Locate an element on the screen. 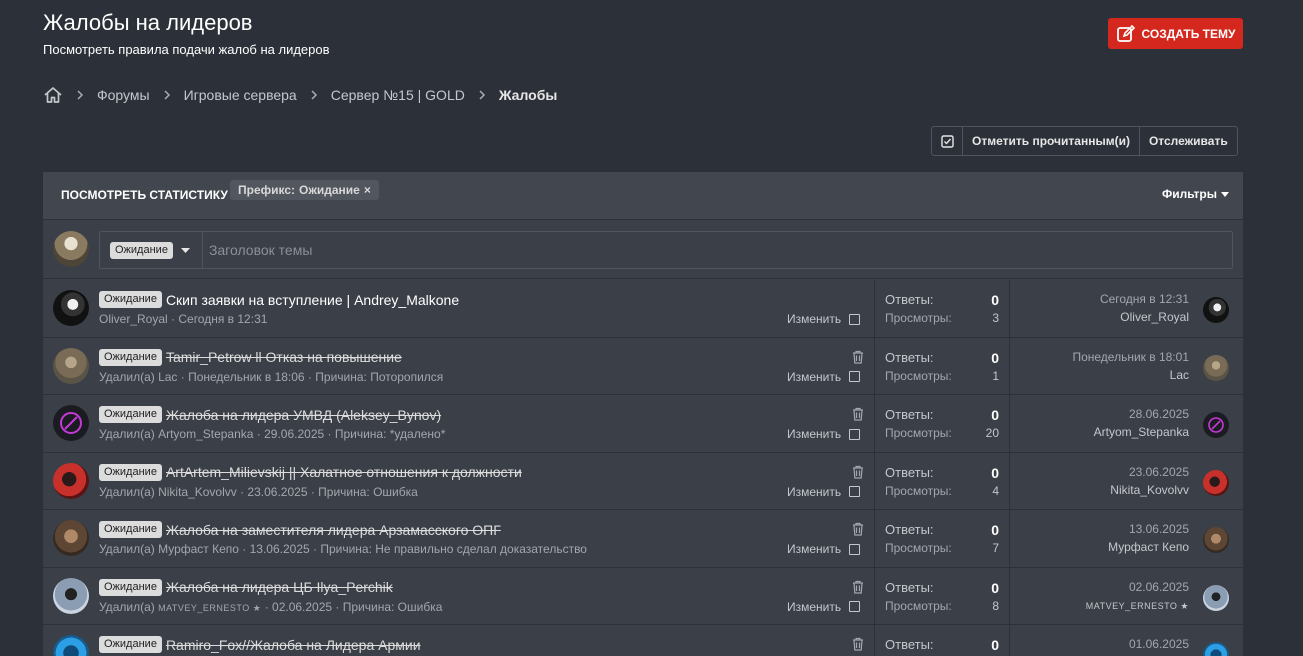  breadcrumb-item: Игровые сервера is located at coordinates (240, 95).